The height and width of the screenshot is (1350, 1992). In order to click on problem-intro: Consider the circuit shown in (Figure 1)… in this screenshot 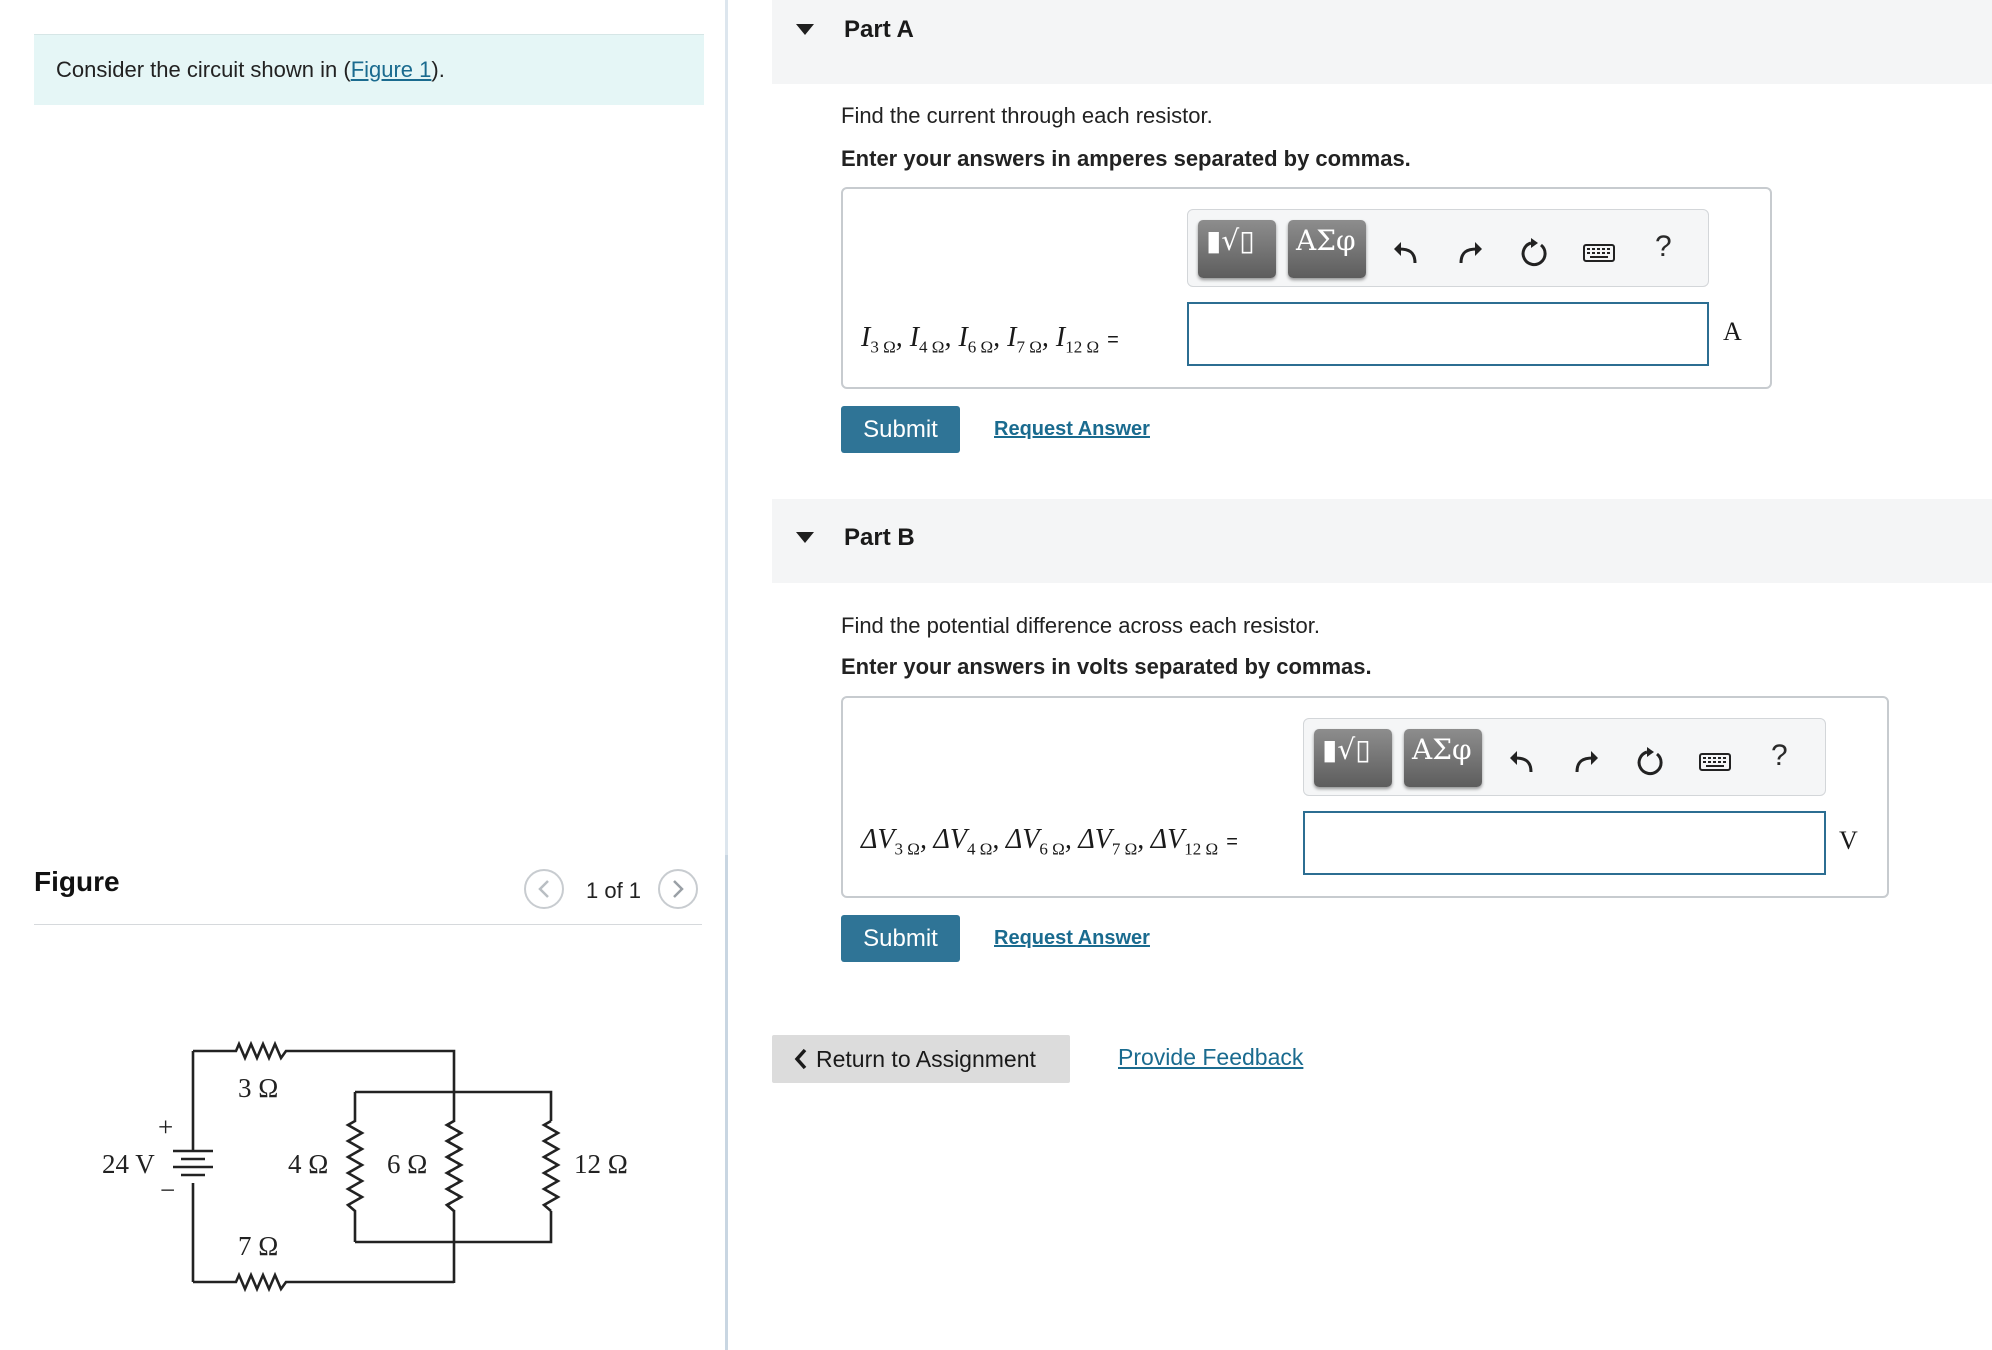, I will do `click(369, 69)`.